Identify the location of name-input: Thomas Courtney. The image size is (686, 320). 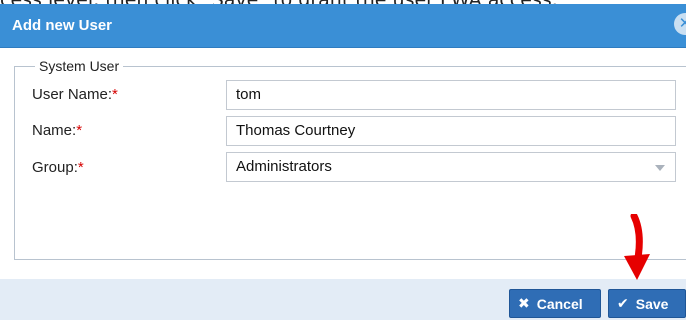
(451, 131).